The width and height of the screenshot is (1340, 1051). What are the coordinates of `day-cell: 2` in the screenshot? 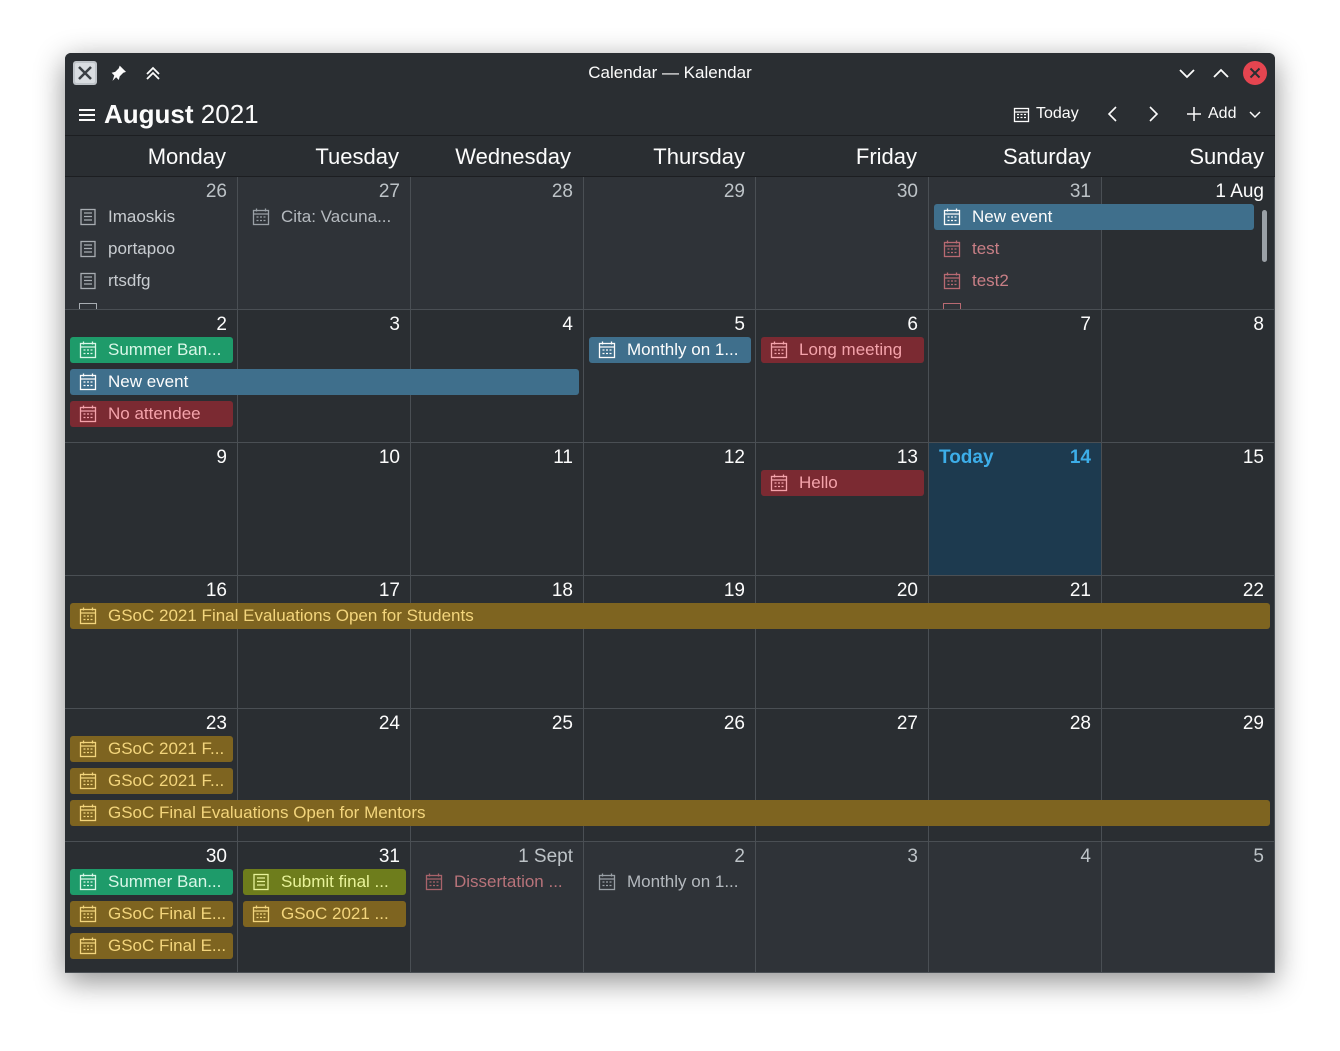 It's located at (670, 907).